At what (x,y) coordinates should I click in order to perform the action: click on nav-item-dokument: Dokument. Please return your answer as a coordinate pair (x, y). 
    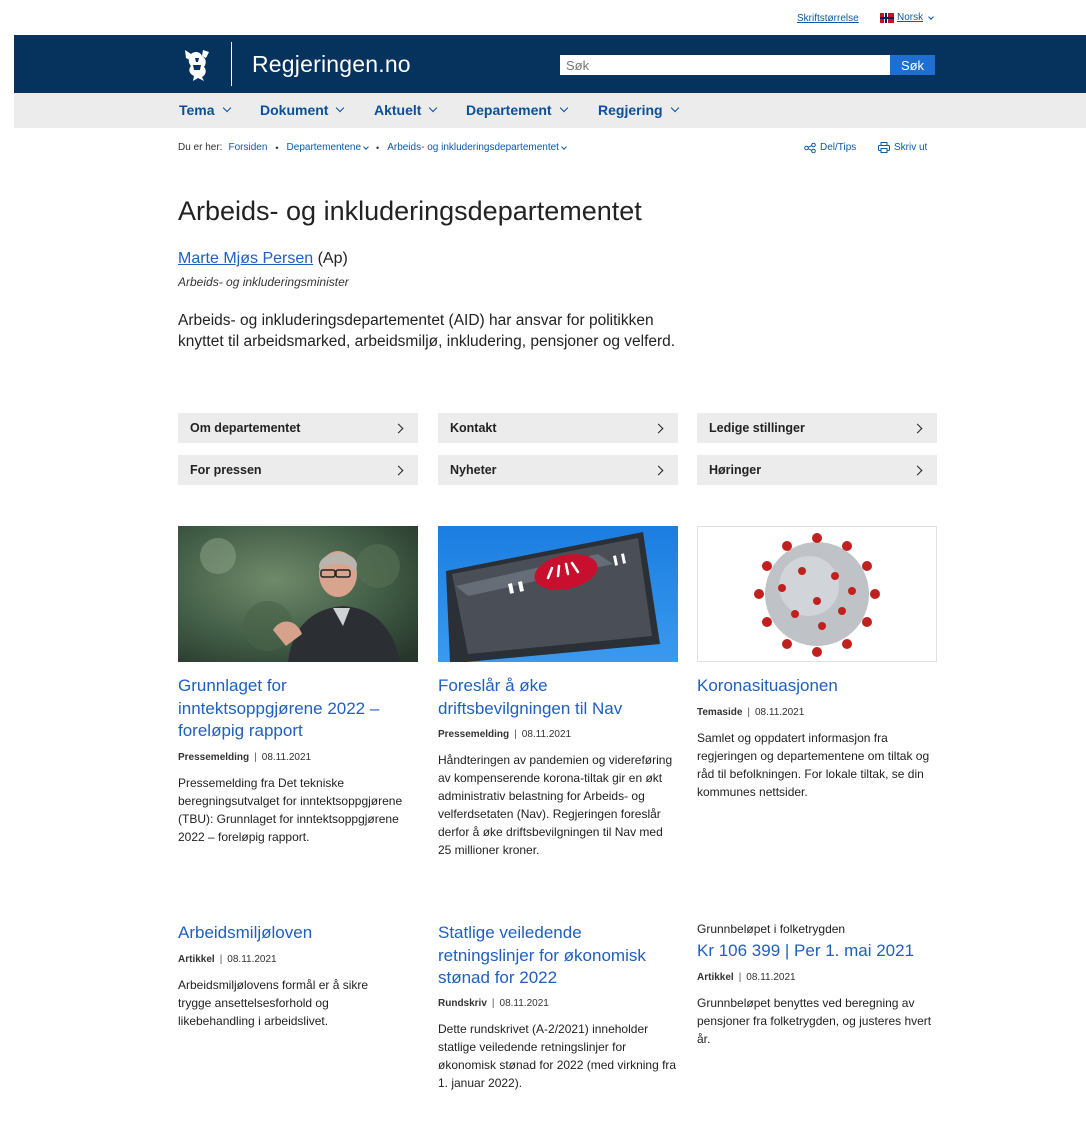
    Looking at the image, I should click on (302, 110).